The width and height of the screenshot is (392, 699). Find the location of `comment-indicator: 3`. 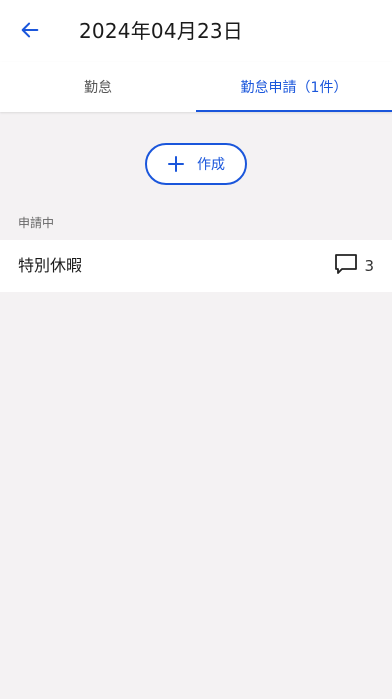

comment-indicator: 3 is located at coordinates (354, 266).